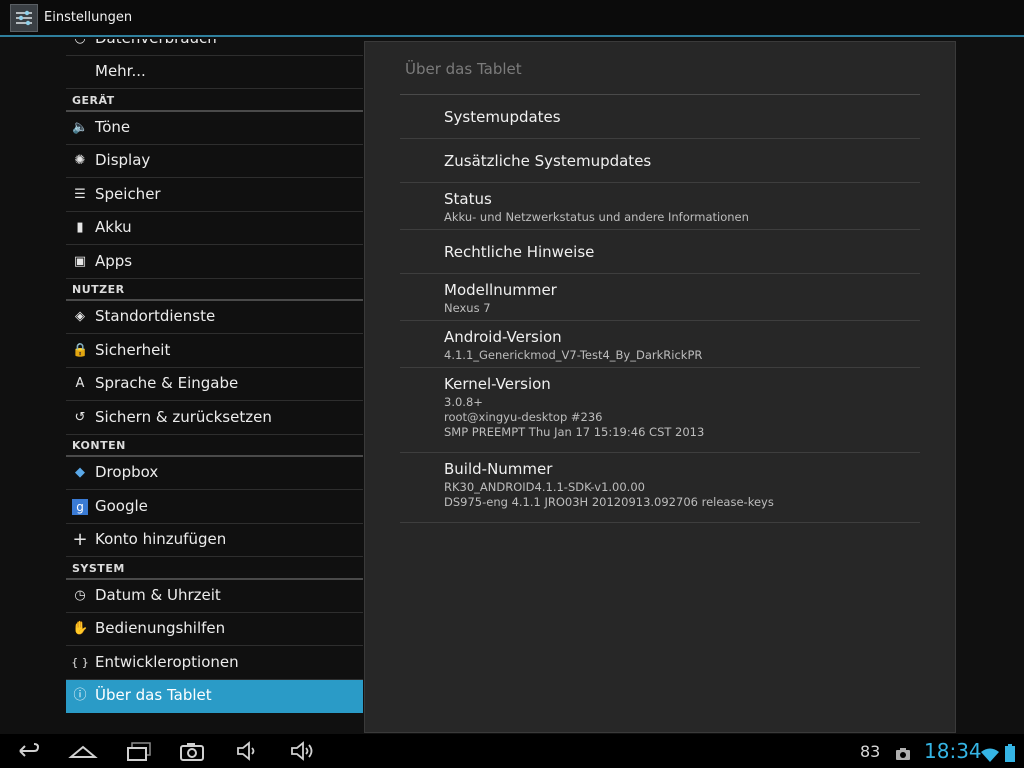  Describe the element at coordinates (512, 751) in the screenshot. I see `system-navigation-bar: 83 18:34` at that location.